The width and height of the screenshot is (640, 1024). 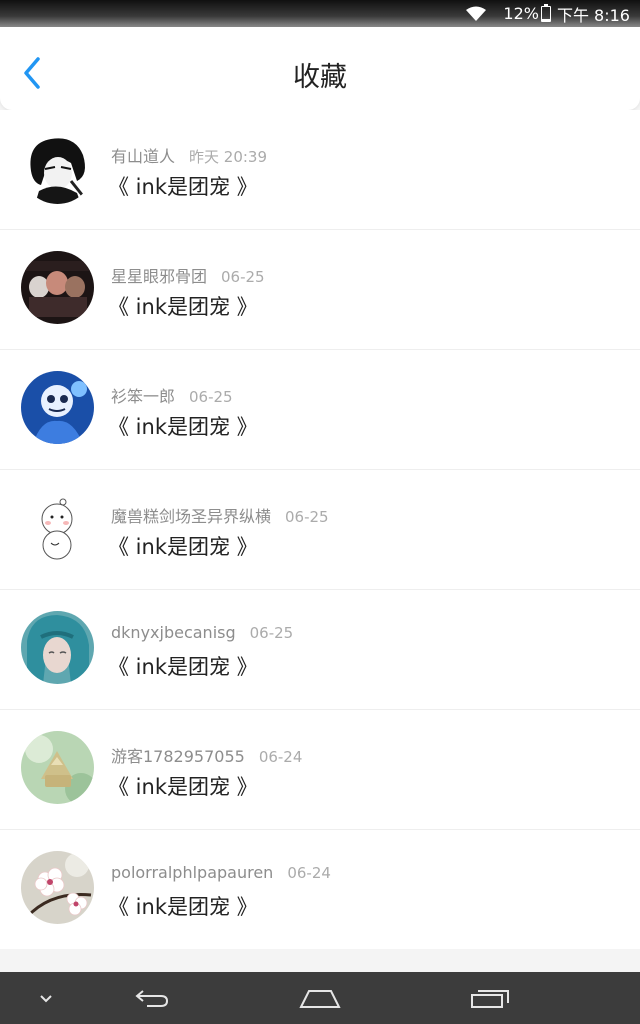 What do you see at coordinates (173, 632) in the screenshot?
I see `username: dknyxjbecanisg` at bounding box center [173, 632].